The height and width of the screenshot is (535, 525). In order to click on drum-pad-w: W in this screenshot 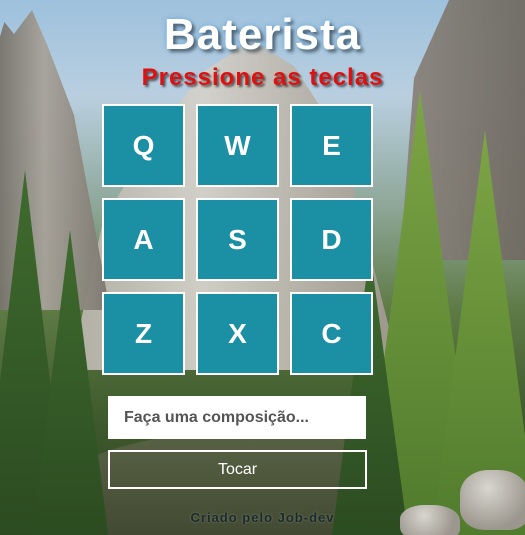, I will do `click(237, 145)`.